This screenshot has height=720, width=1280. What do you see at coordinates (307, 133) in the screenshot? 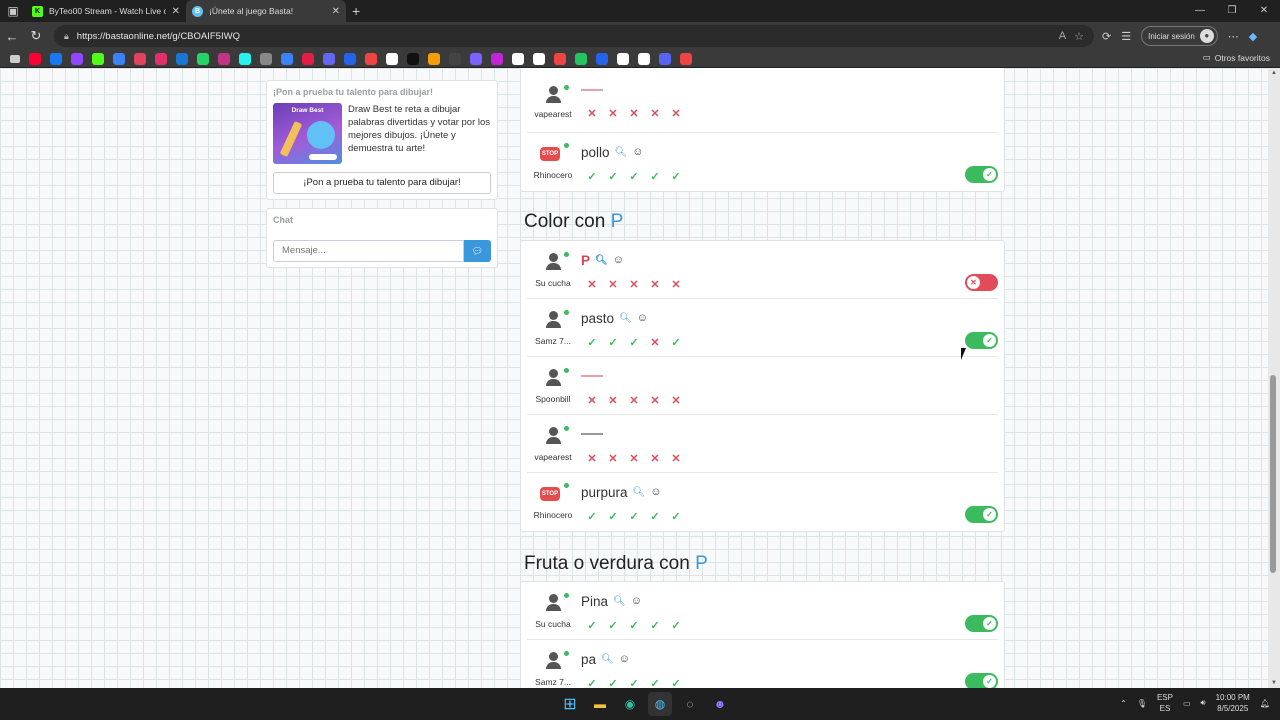
I see `draw-best-image: Draw Best` at bounding box center [307, 133].